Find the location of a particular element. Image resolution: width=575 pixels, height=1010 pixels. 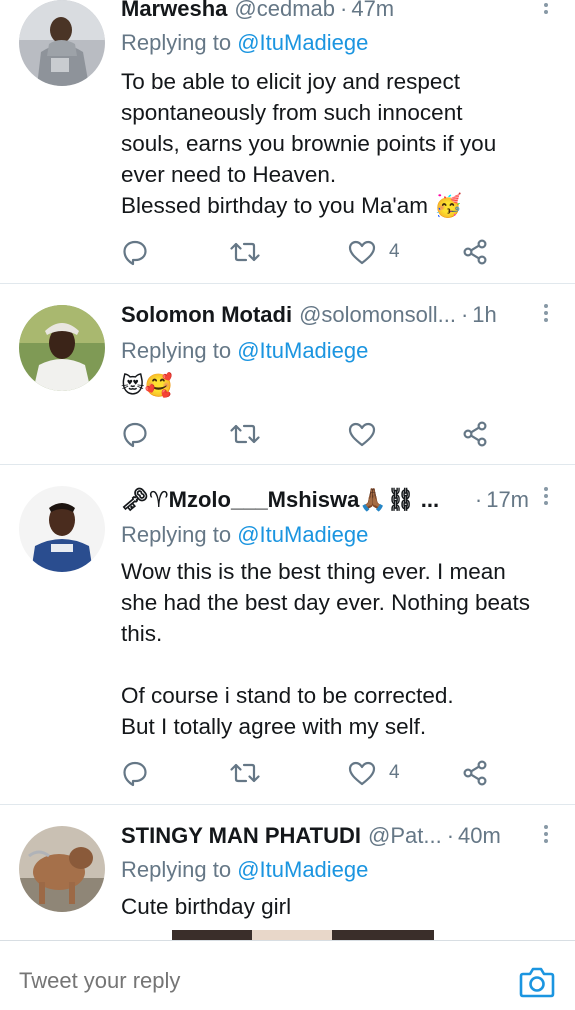

timestamp: 40m is located at coordinates (479, 836).